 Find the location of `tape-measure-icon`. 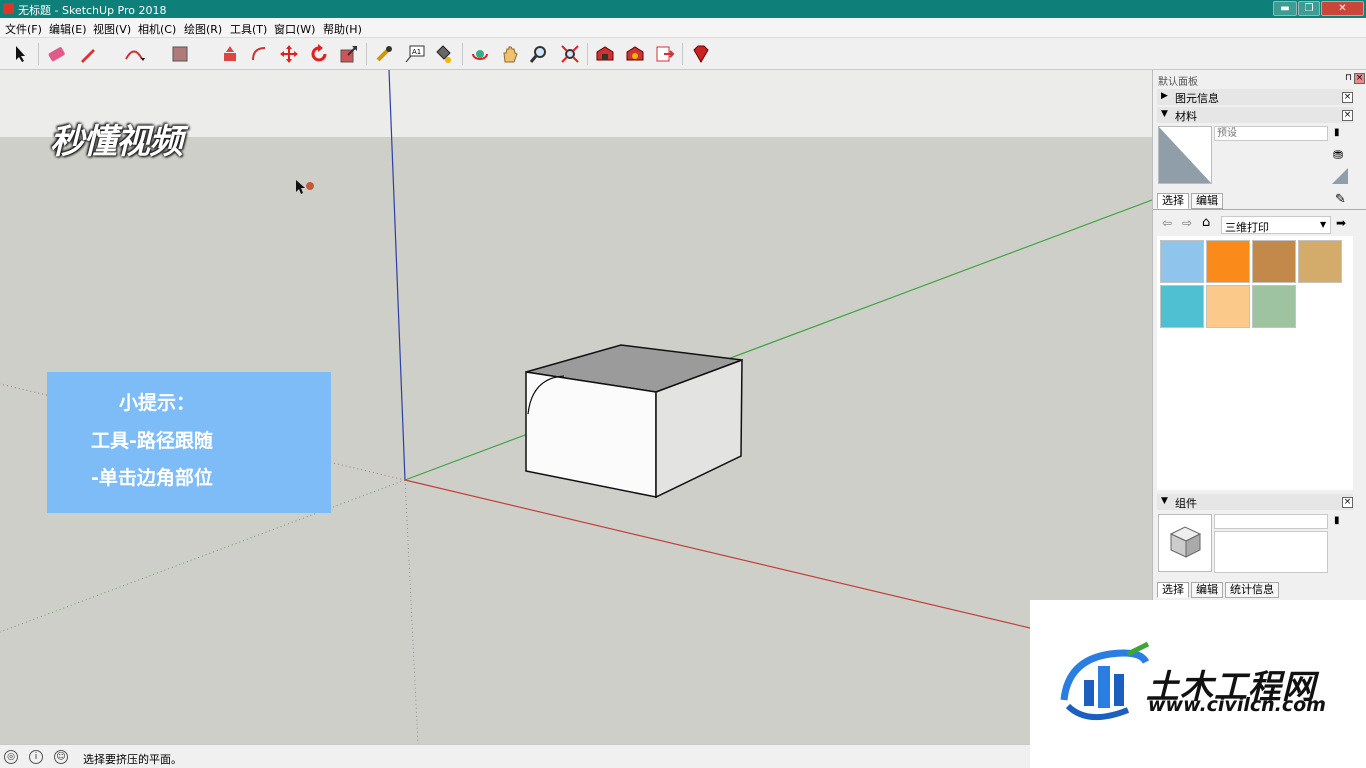

tape-measure-icon is located at coordinates (384, 54).